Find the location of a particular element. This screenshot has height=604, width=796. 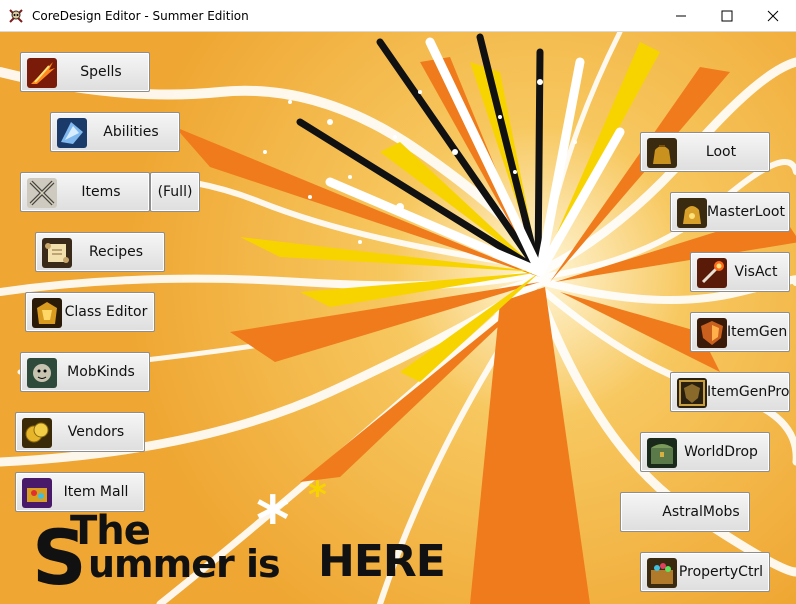

recipes-button: Recipes is located at coordinates (100, 252).